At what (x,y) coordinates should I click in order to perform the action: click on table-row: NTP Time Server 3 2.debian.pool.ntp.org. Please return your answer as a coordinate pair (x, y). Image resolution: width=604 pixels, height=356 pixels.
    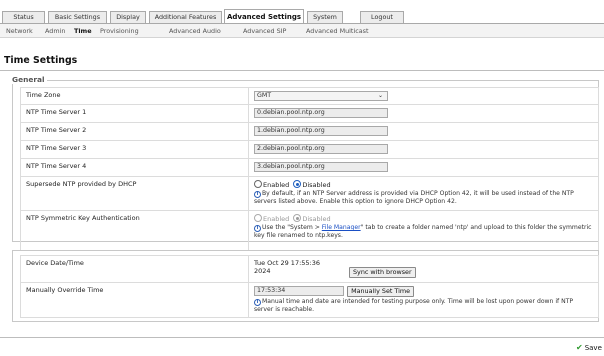
    Looking at the image, I should click on (309, 149).